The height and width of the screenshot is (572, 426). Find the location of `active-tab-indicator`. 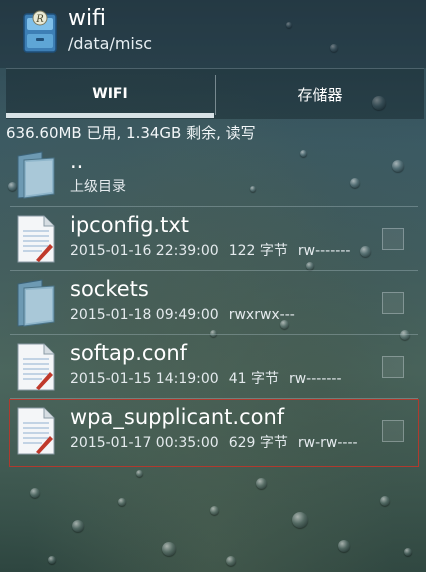

active-tab-indicator is located at coordinates (110, 115).